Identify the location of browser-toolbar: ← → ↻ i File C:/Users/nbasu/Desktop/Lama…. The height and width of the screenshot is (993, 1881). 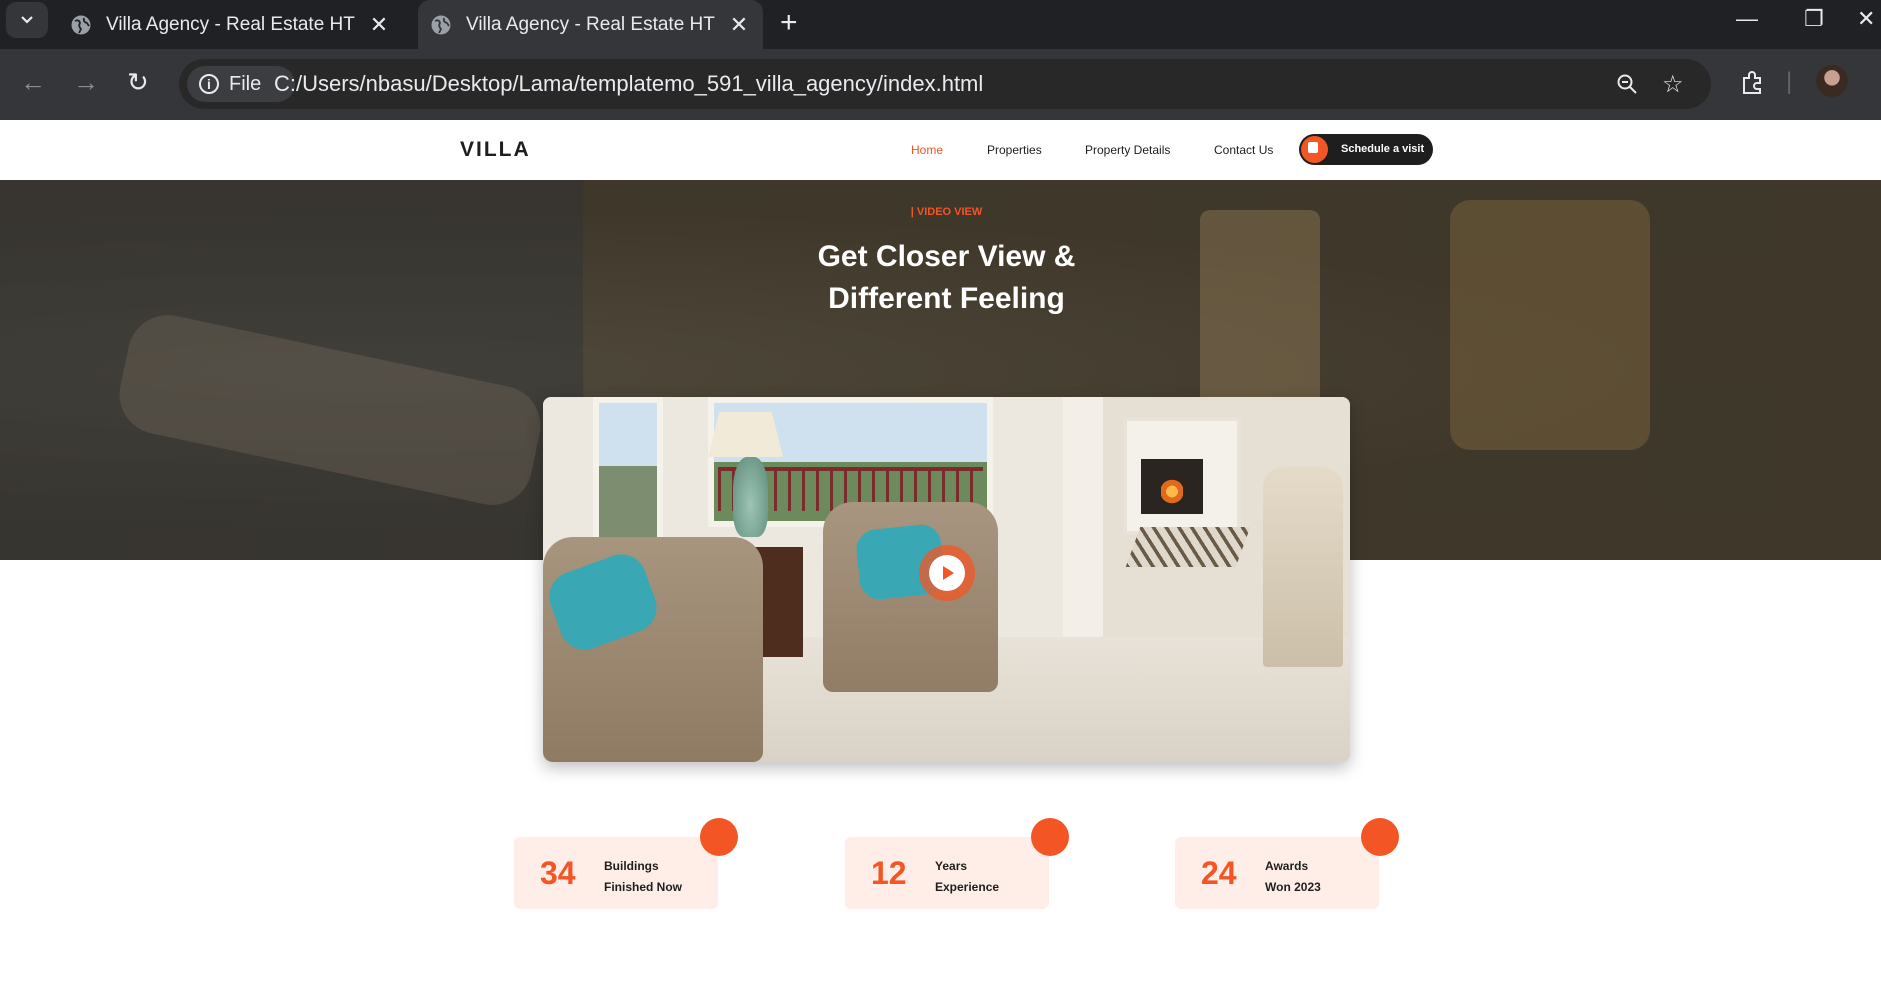
(940, 84).